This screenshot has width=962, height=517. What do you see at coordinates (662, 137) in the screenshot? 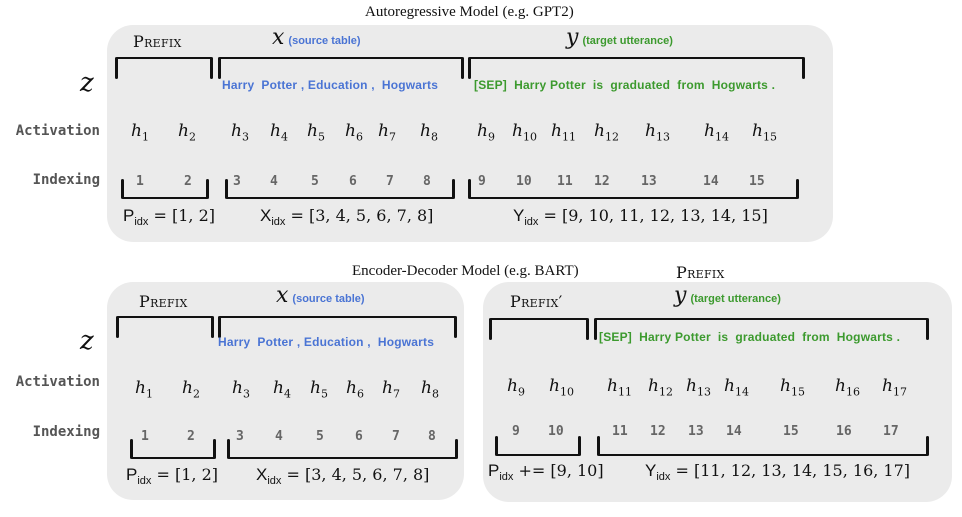
I see `activation-subscript: 13` at bounding box center [662, 137].